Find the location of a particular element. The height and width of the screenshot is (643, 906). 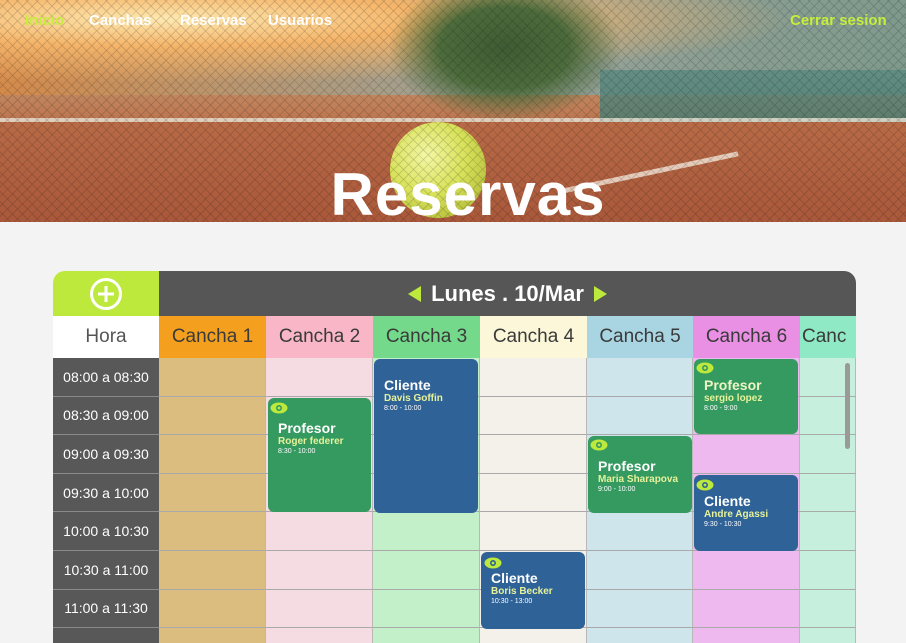

reservation-block: Cliente Boris Becker 10:30 - 13:00 is located at coordinates (533, 590).